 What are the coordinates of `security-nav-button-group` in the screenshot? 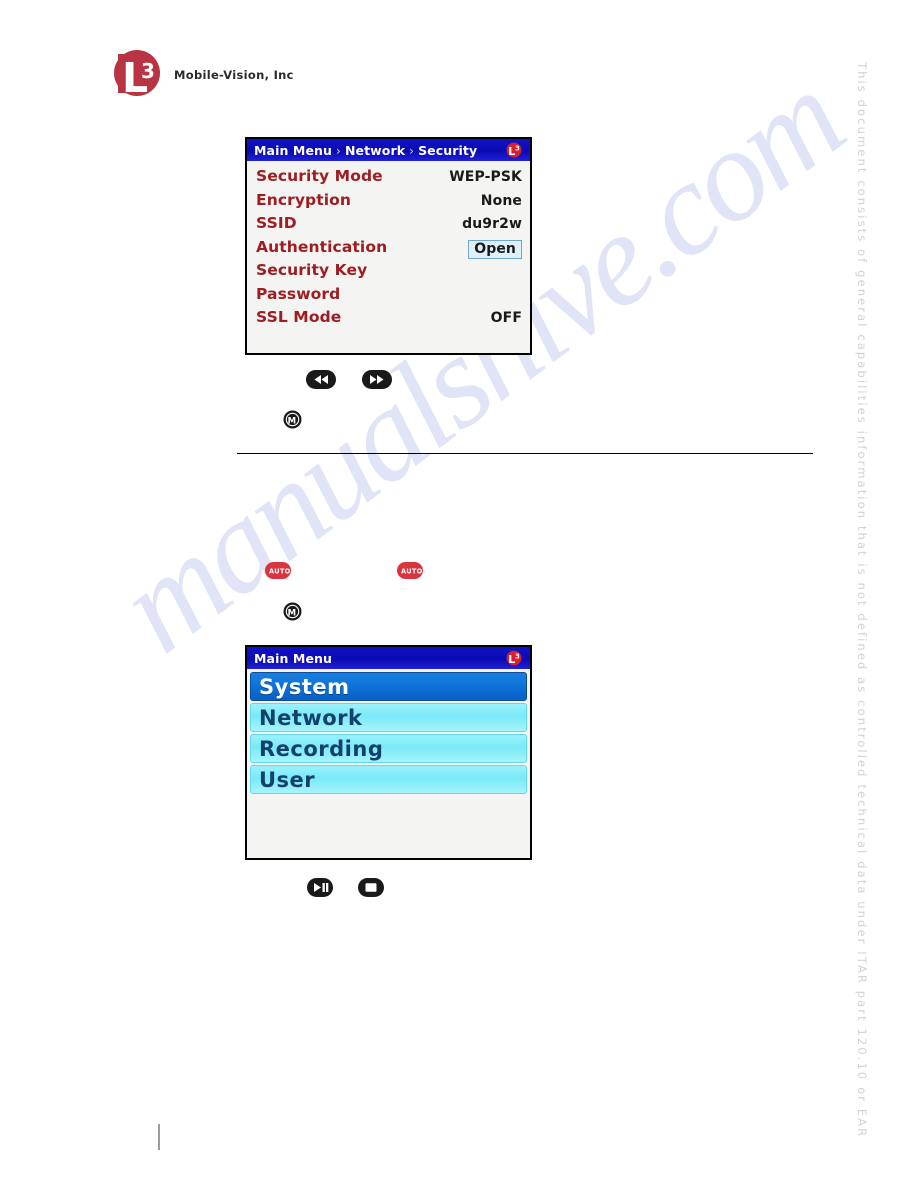 It's located at (349, 379).